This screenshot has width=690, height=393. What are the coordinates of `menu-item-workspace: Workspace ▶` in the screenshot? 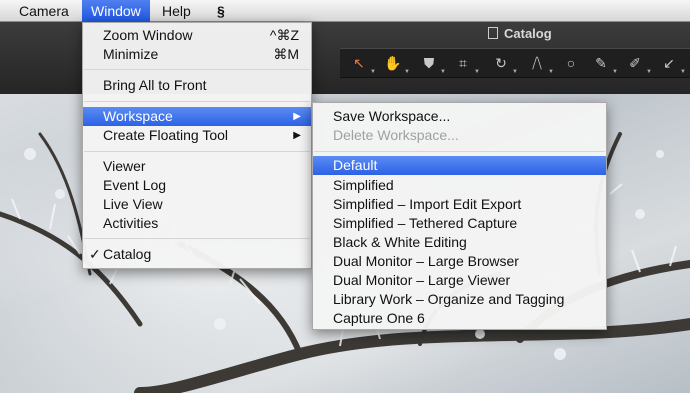 It's located at (197, 116).